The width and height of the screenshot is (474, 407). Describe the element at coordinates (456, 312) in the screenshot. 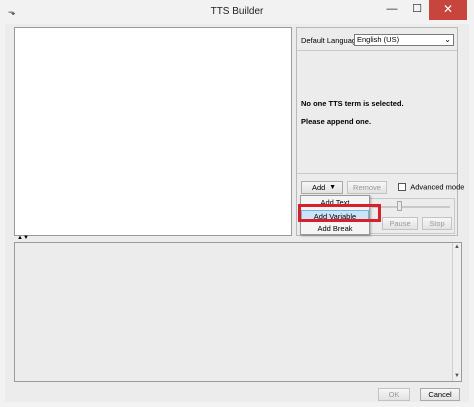

I see `vertical-scrollbar: ▲ ▼` at that location.